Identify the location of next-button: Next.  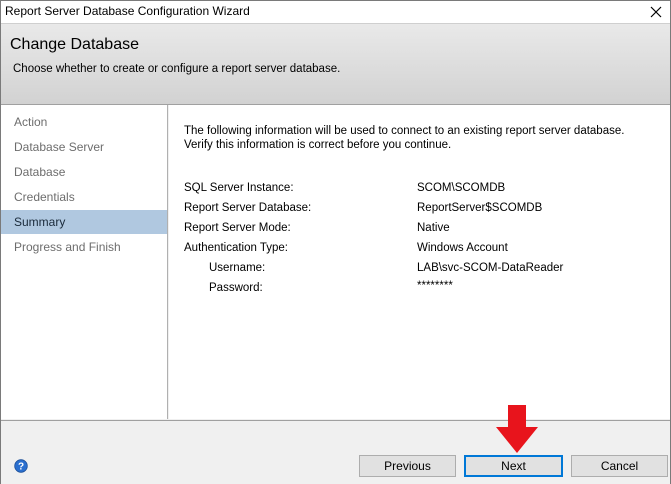
(513, 466).